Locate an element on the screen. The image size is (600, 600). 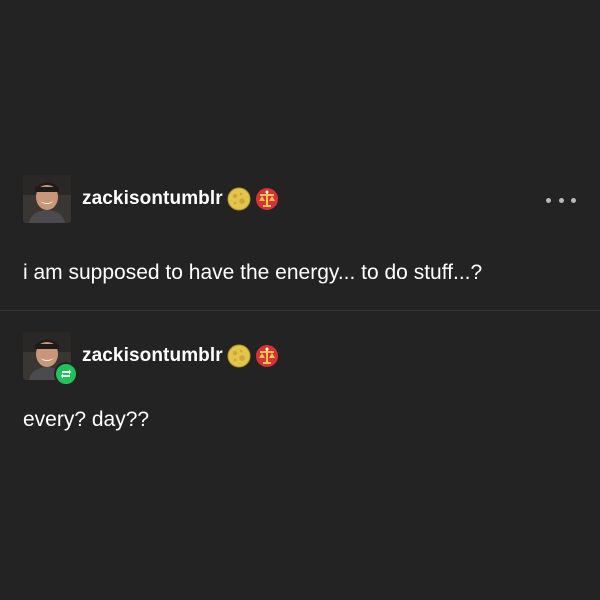
post-body-text: every? day?? is located at coordinates (86, 419).